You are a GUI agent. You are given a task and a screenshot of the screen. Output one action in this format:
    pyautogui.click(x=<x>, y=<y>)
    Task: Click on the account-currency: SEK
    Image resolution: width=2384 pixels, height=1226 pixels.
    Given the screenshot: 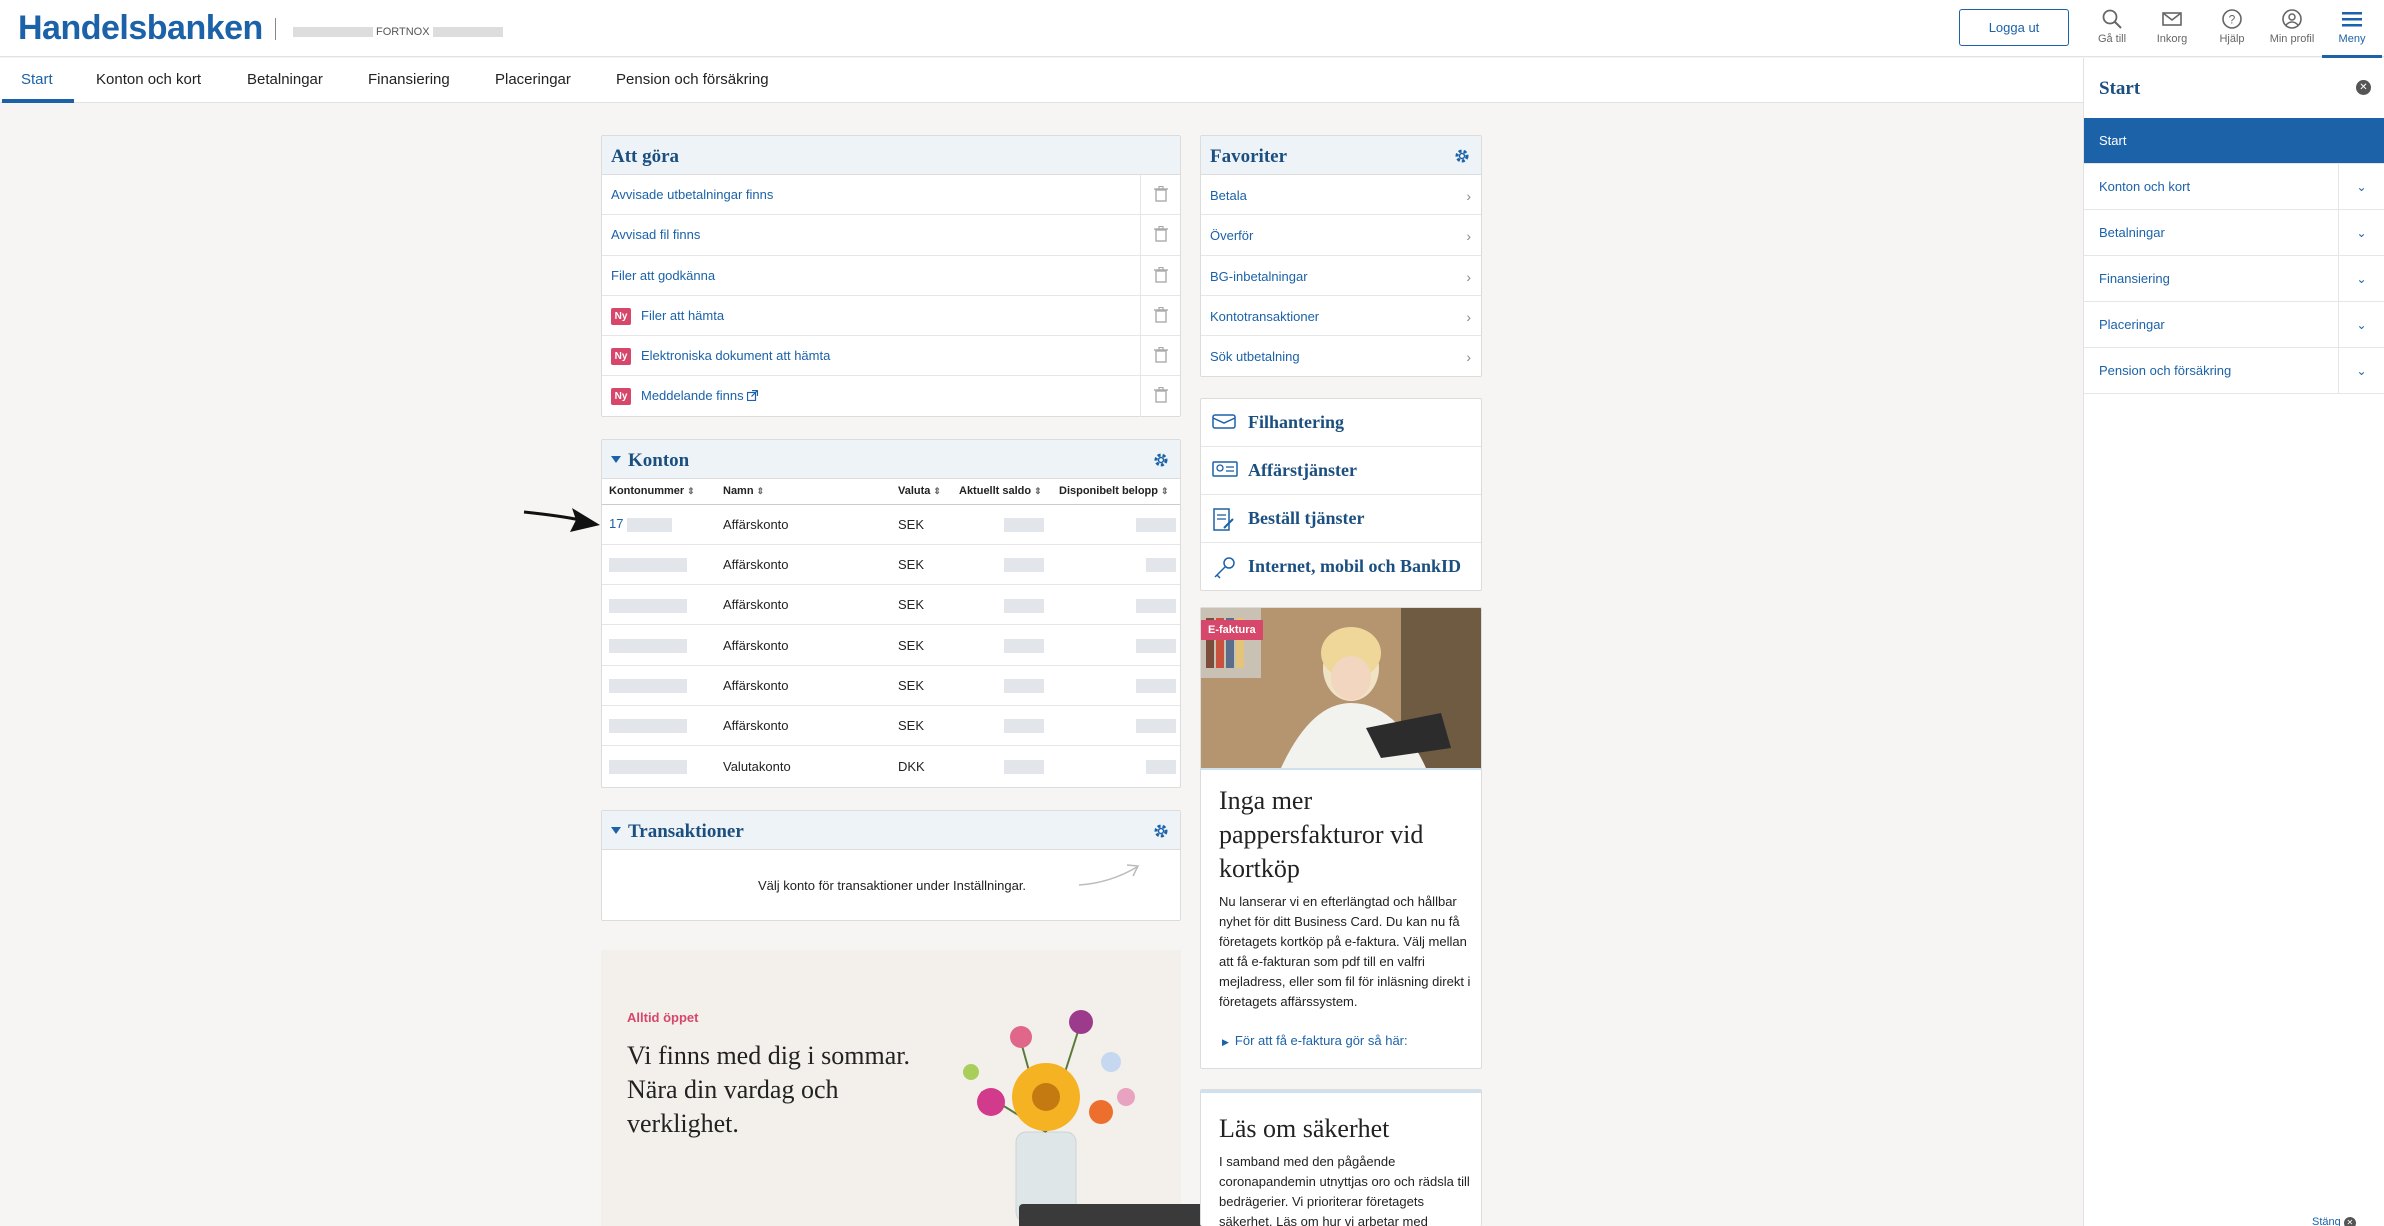 What is the action you would take?
    pyautogui.click(x=921, y=524)
    